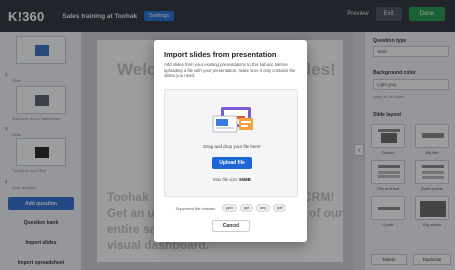  Describe the element at coordinates (220, 54) in the screenshot. I see `dialog-title: Import slides from presentation` at that location.